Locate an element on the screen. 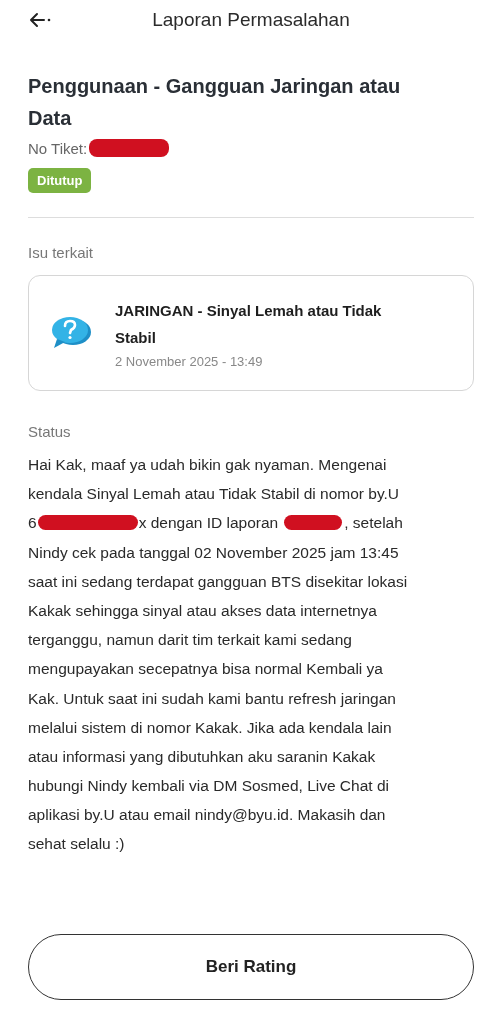 The height and width of the screenshot is (1024, 502). message-text: aplikasi by.U atau email nindy@byu.id. Makasih dan is located at coordinates (207, 815).